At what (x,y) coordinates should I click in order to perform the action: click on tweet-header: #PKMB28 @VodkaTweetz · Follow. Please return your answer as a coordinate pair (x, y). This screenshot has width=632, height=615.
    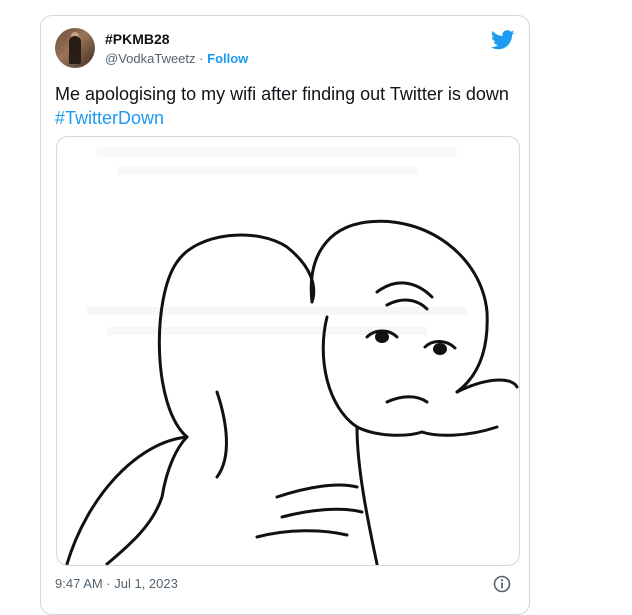
    Looking at the image, I should click on (285, 50).